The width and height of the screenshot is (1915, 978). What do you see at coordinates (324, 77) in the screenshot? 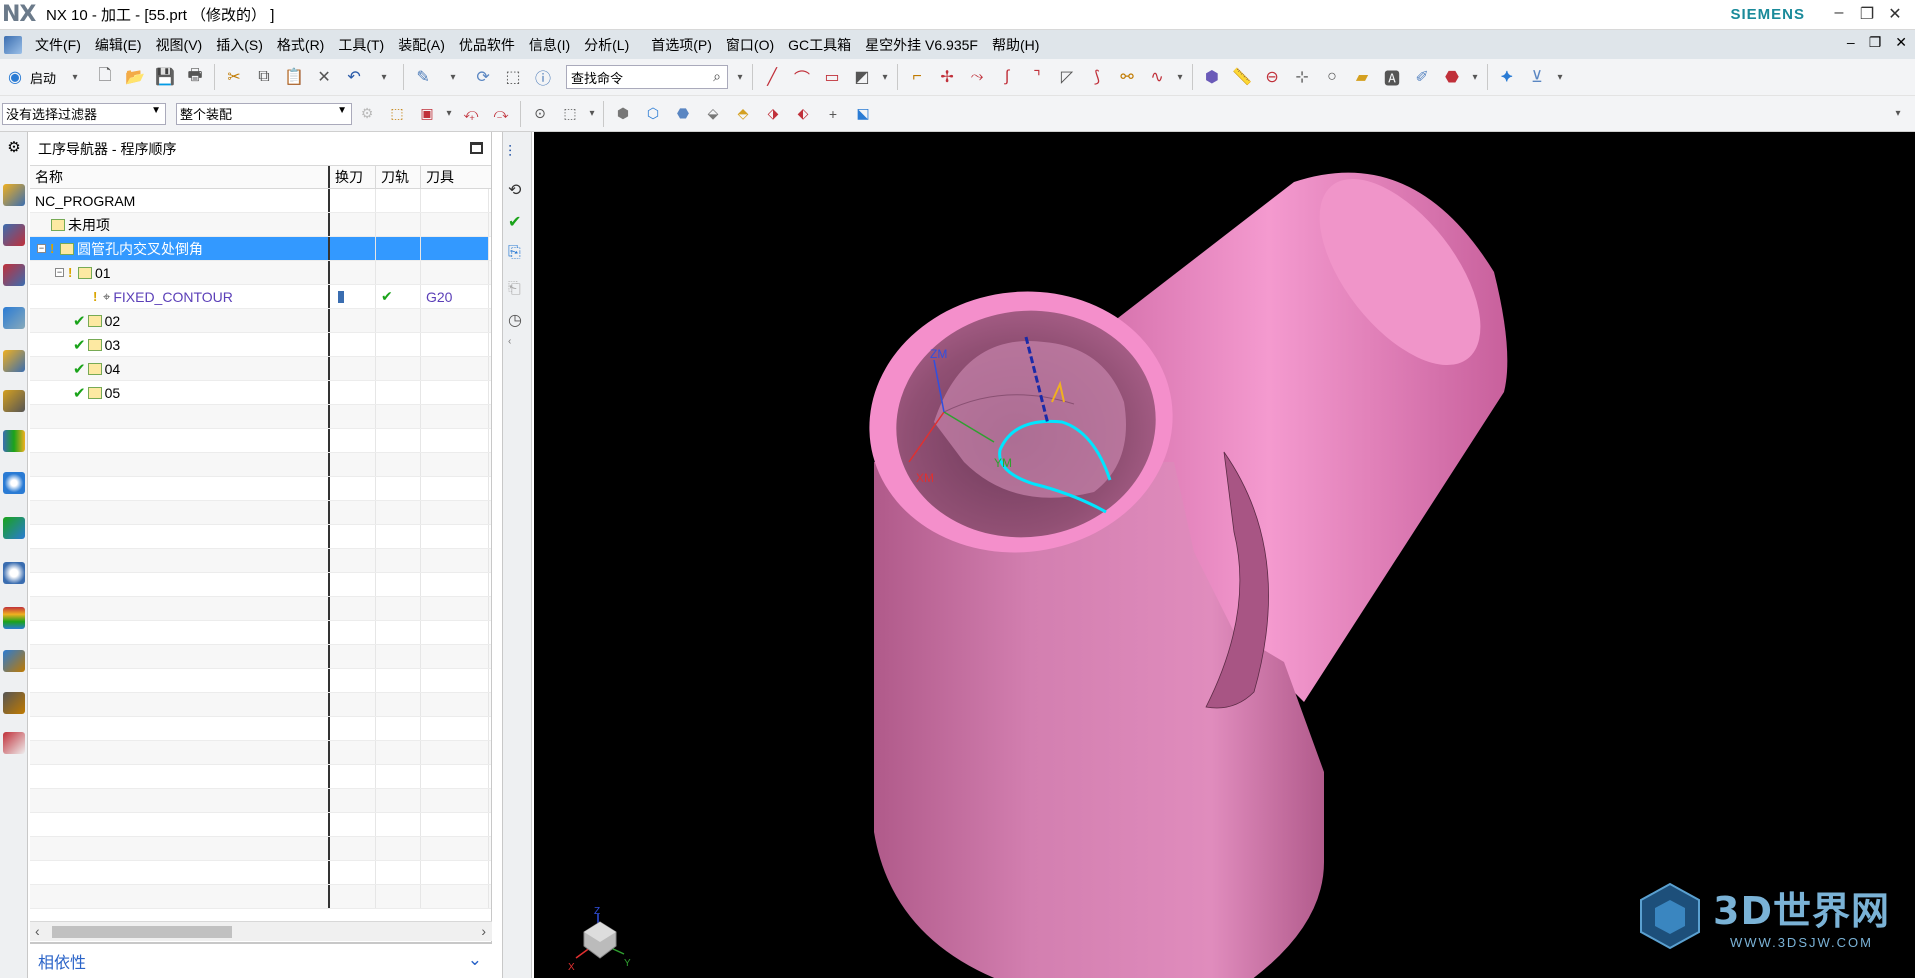
I see `delete-icon: ✕` at bounding box center [324, 77].